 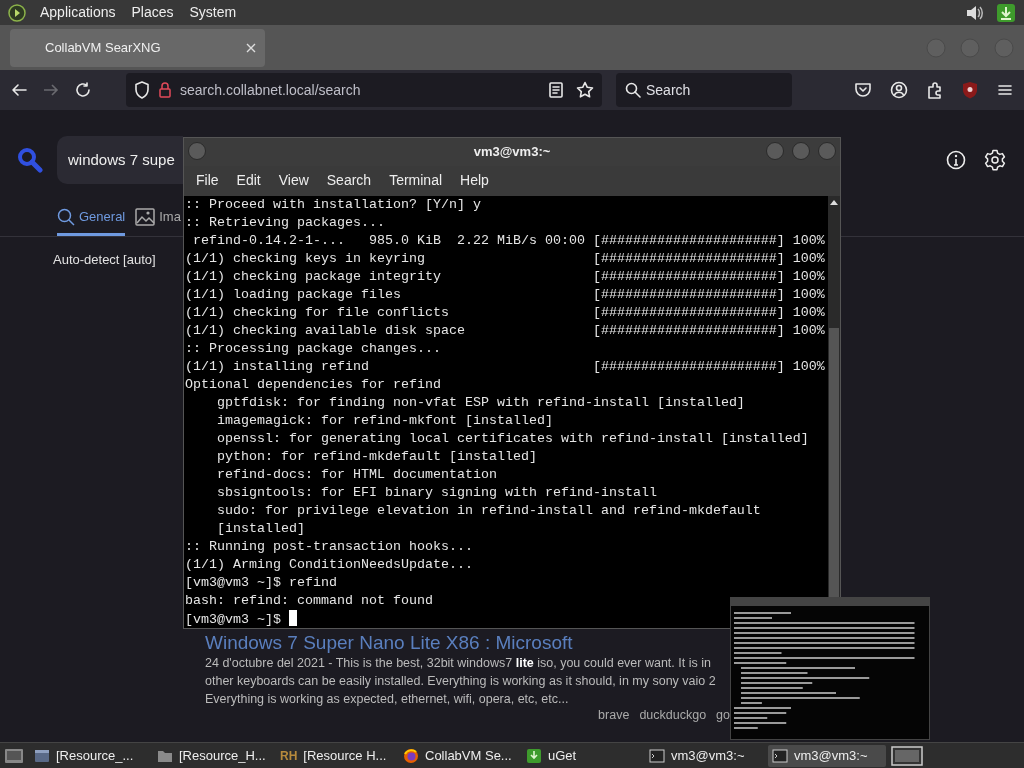 What do you see at coordinates (289, 756) in the screenshot?
I see `app-logo: RH` at bounding box center [289, 756].